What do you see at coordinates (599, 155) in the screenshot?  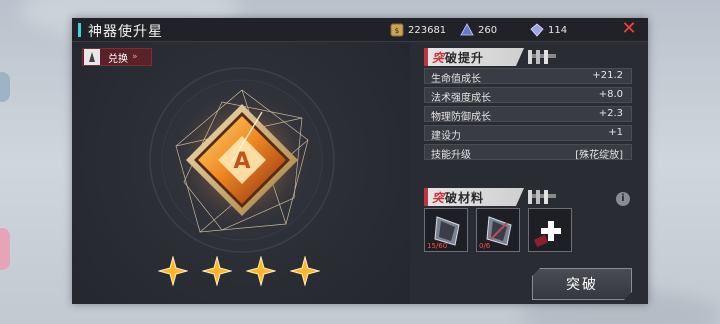 I see `stat-value: [殊花绽放]` at bounding box center [599, 155].